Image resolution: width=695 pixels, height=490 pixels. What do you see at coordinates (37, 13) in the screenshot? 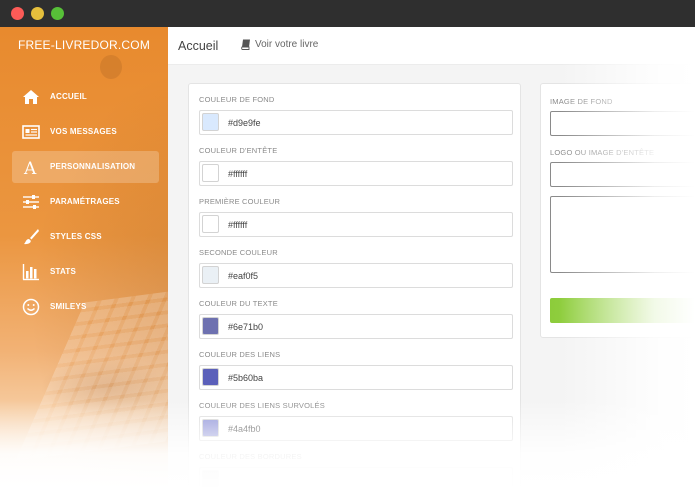
I see `minimize-window-button` at bounding box center [37, 13].